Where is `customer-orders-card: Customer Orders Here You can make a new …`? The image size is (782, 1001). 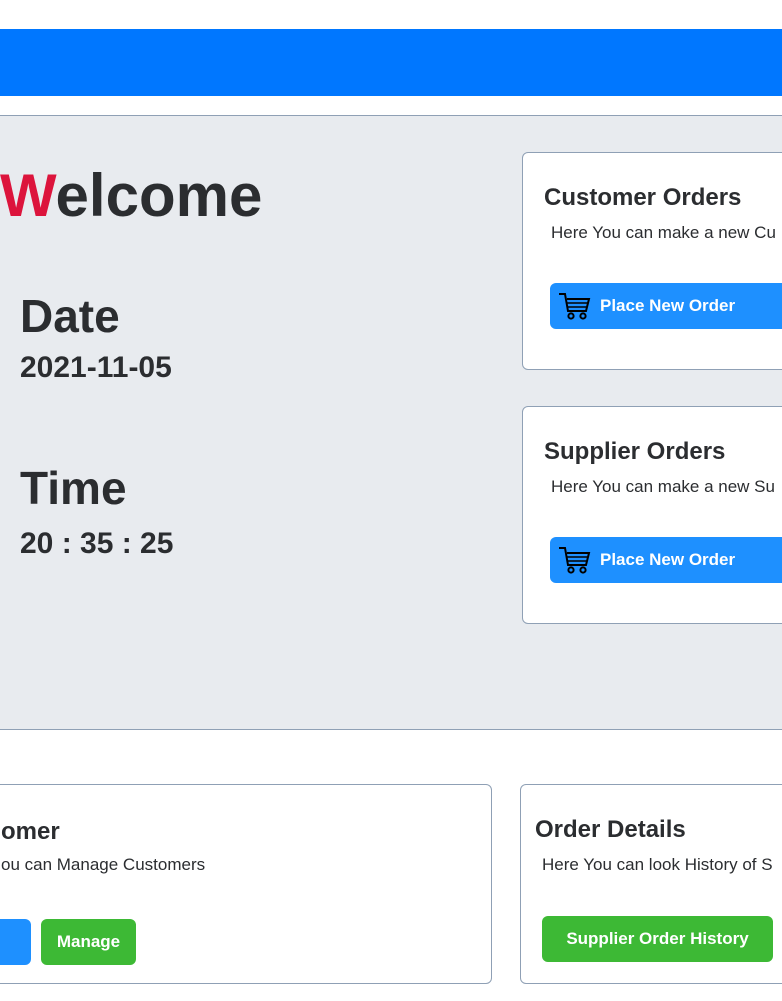
customer-orders-card: Customer Orders Here You can make a new … is located at coordinates (652, 261).